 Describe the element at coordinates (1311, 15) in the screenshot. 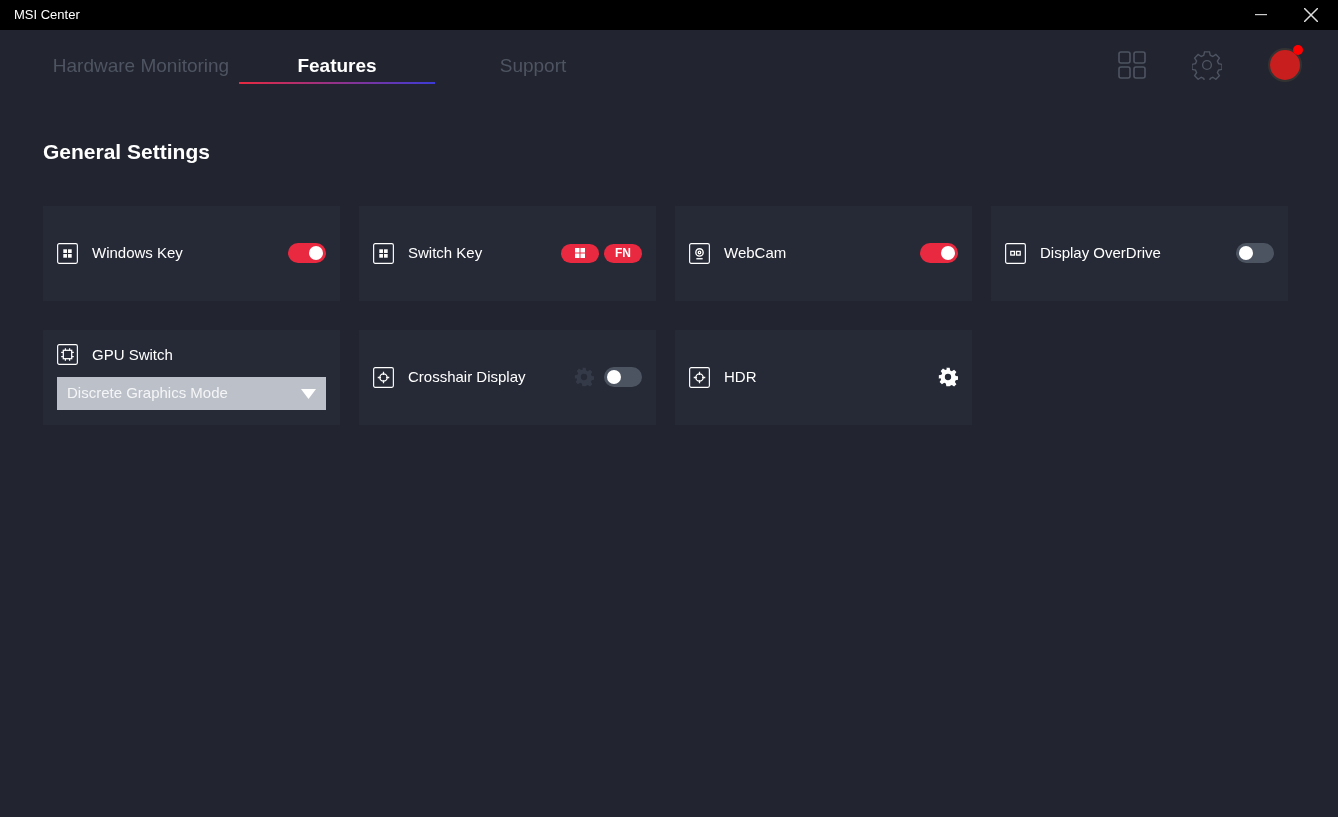

I see `close-icon` at that location.